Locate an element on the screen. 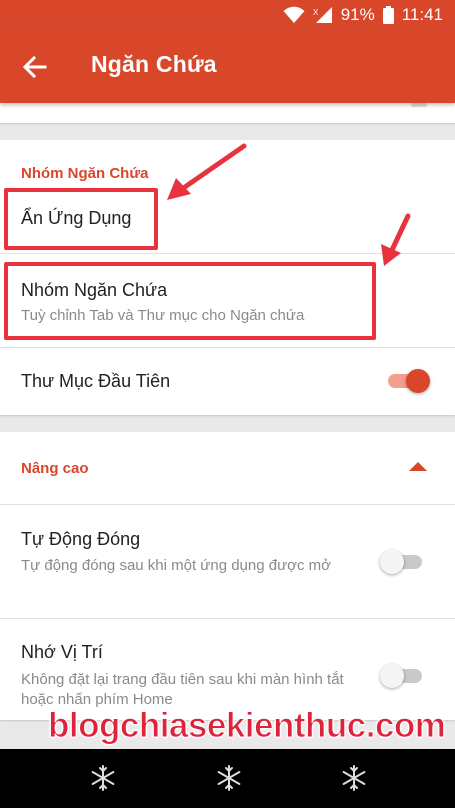 The width and height of the screenshot is (455, 808). page-title: Ngăn Chứa is located at coordinates (154, 64).